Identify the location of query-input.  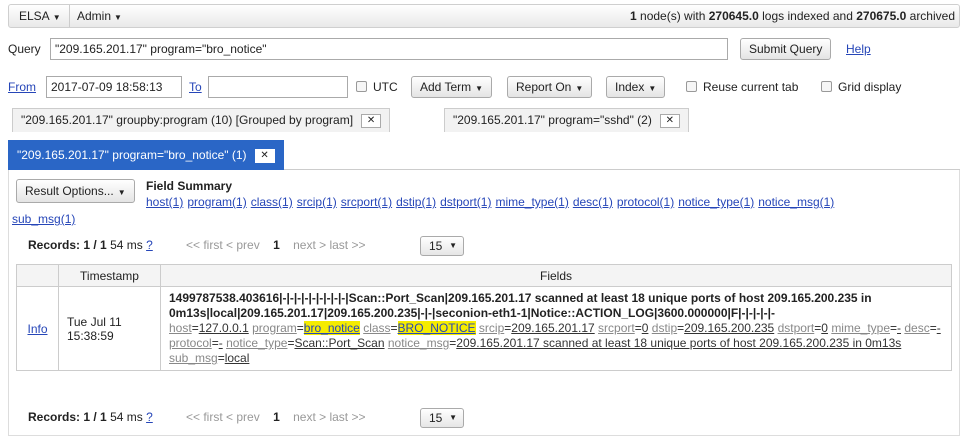
(389, 49).